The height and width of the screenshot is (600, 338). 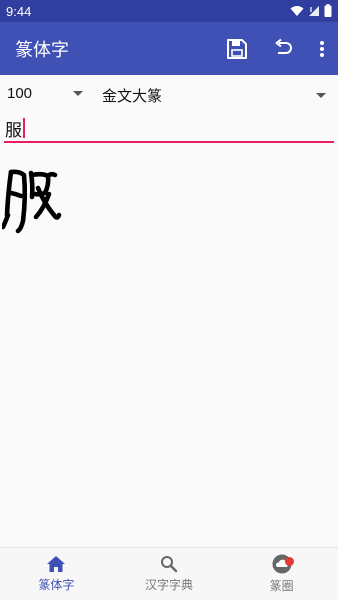 I want to click on app-bar: 篆体字, so click(x=169, y=48).